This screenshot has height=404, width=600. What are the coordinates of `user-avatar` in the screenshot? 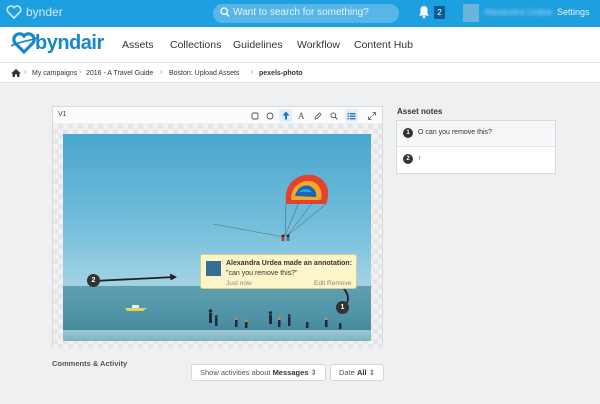 It's located at (471, 13).